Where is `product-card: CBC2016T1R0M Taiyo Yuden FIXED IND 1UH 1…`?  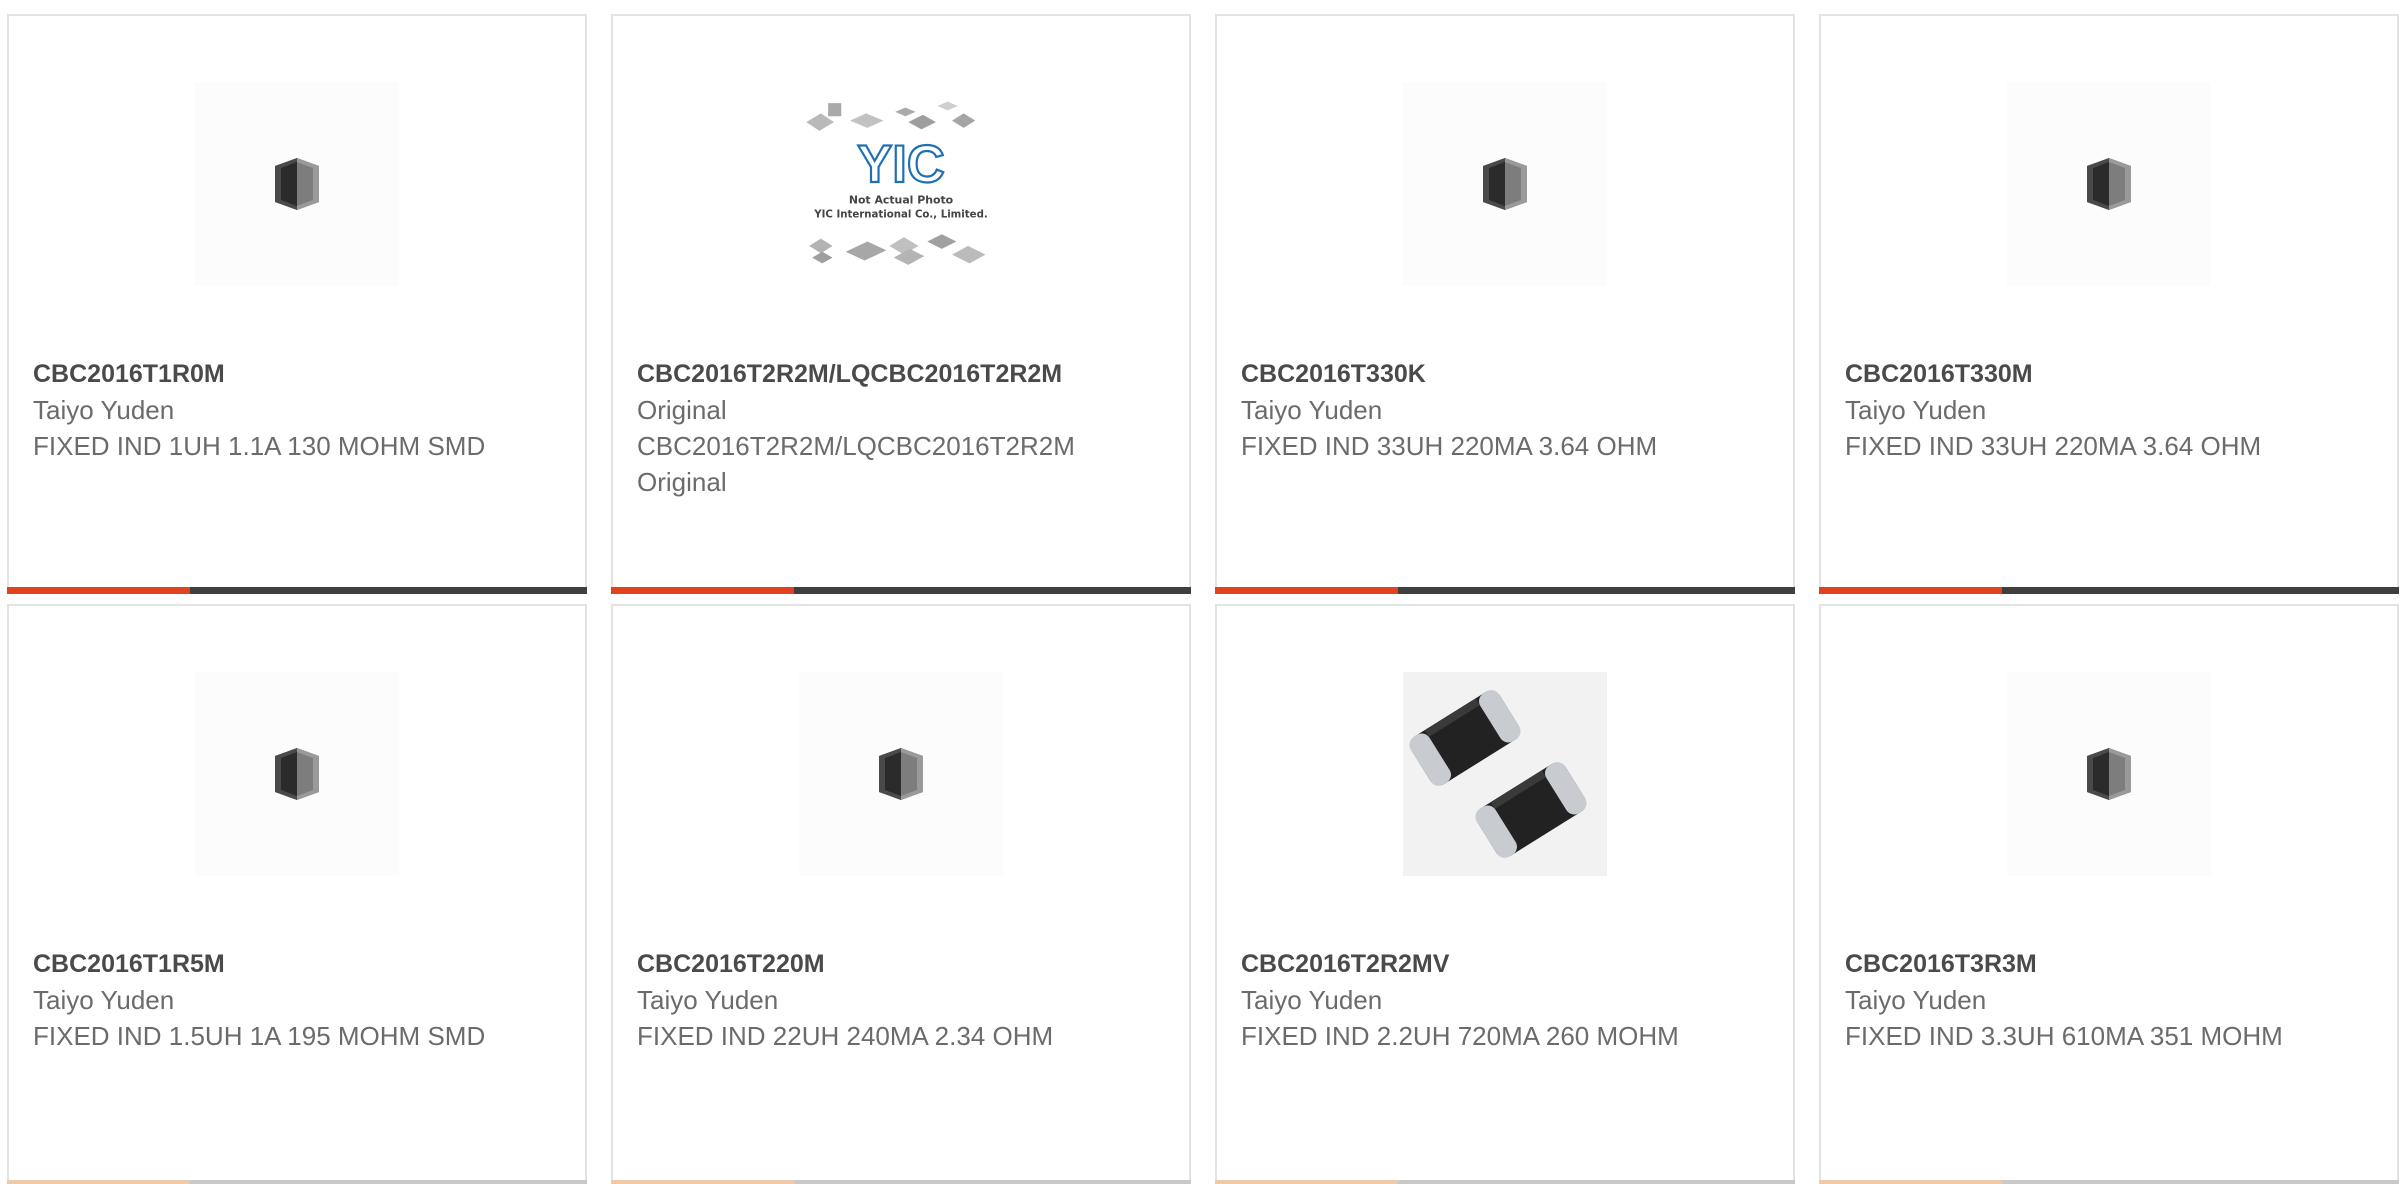 product-card: CBC2016T1R0M Taiyo Yuden FIXED IND 1UH 1… is located at coordinates (297, 304).